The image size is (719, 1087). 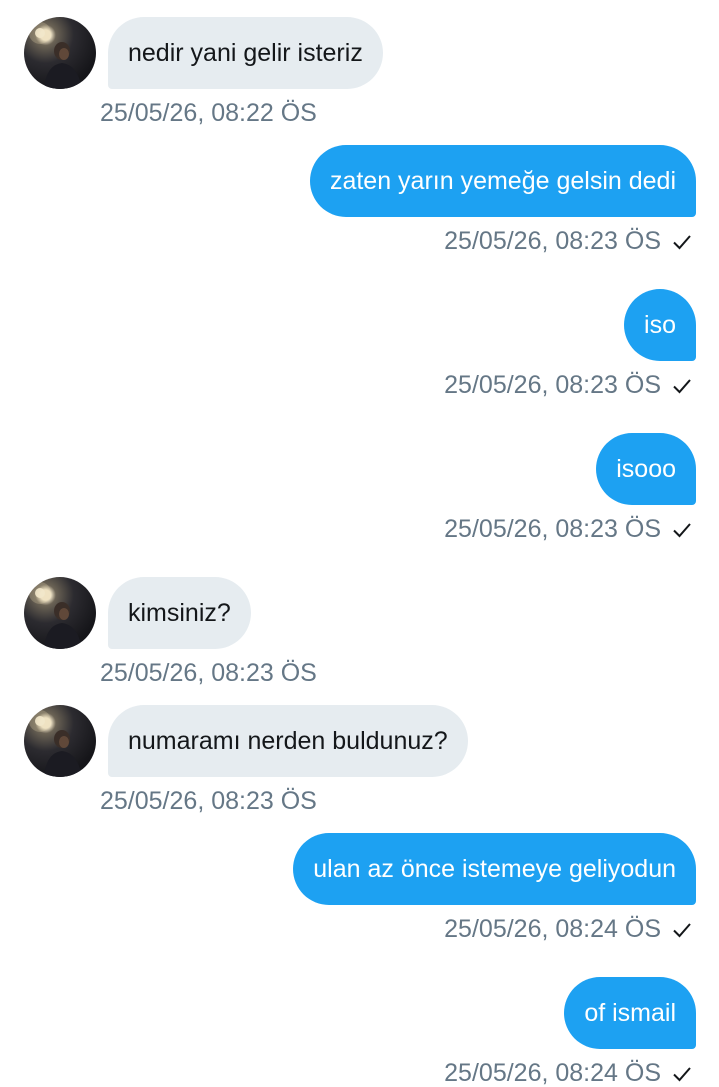 I want to click on message-bubble: numaramı nerden buldunuz?, so click(x=288, y=741).